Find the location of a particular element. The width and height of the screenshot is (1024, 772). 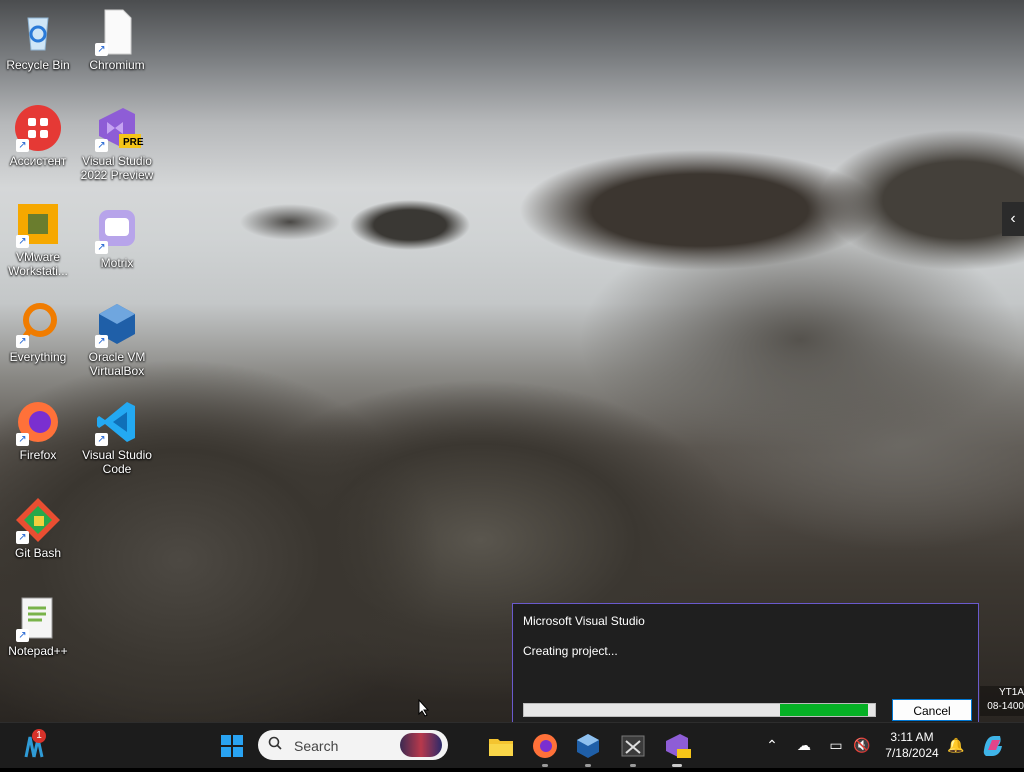

visual-studio-preview-icon: PRE ↗ is located at coordinates (118, 128).